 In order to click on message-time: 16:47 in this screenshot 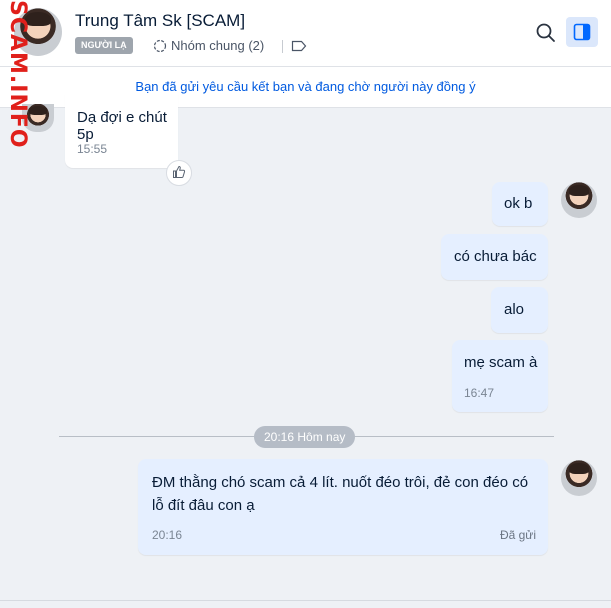, I will do `click(479, 393)`.